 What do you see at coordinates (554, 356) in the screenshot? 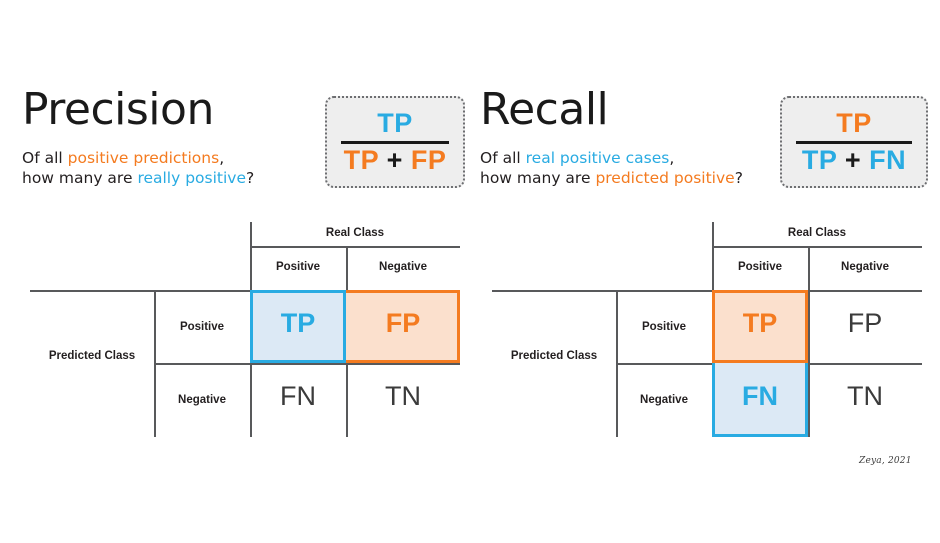
I see `recall-predicted-class-label: Predicted Class` at bounding box center [554, 356].